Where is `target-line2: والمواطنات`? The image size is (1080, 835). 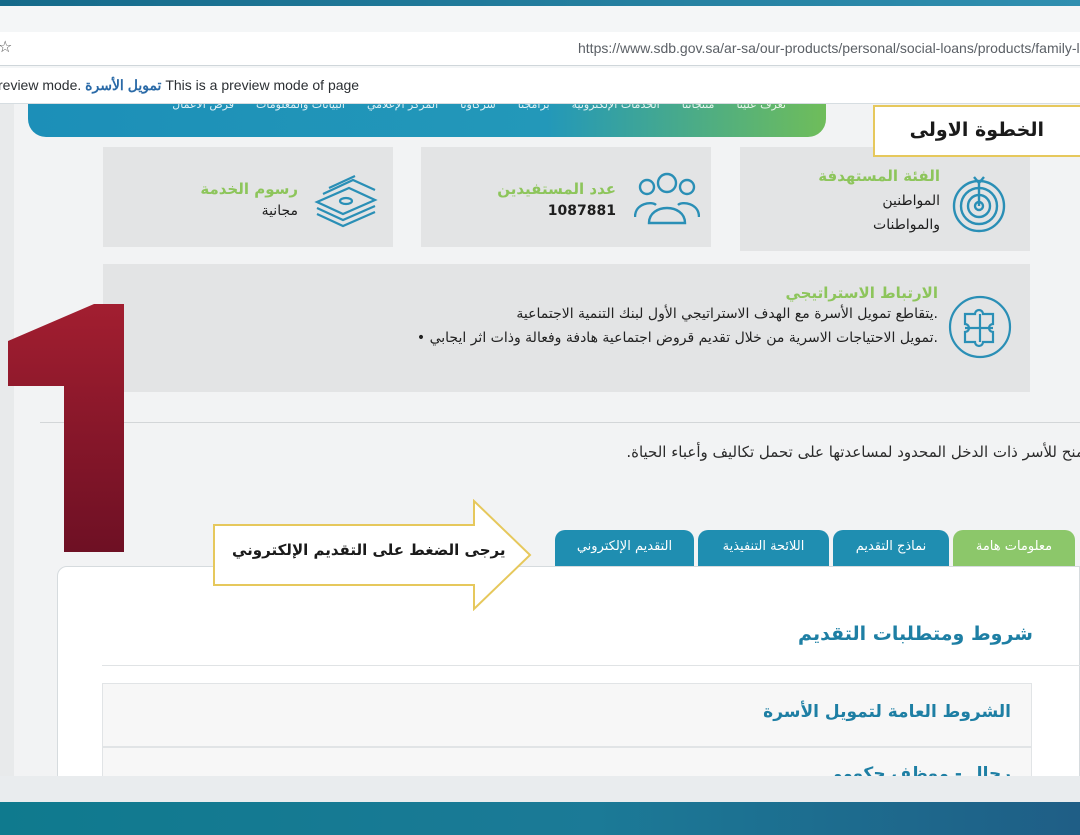 target-line2: والمواطنات is located at coordinates (906, 225).